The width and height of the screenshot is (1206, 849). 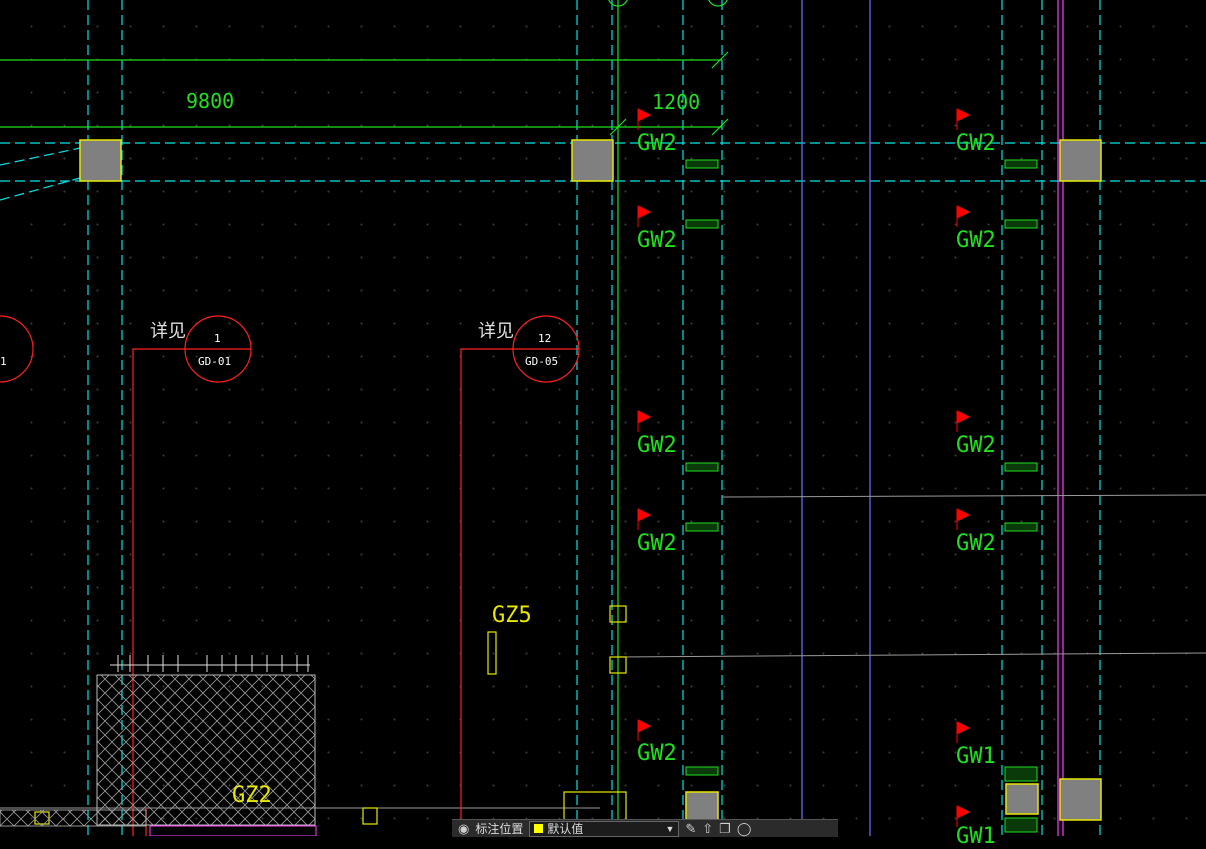 I want to click on property-toolbar: ◉ 标注位置 默认值 ▼ ✎ ⇧ ❐ ◯, so click(x=645, y=828).